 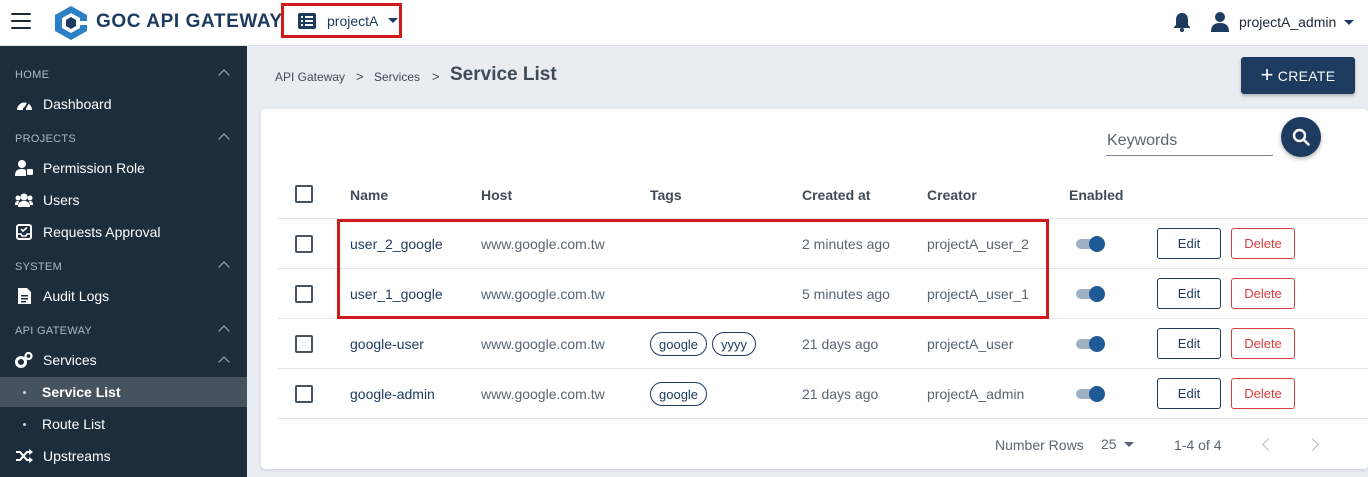 What do you see at coordinates (102, 232) in the screenshot?
I see `sidebar-item-label: Requests Approval` at bounding box center [102, 232].